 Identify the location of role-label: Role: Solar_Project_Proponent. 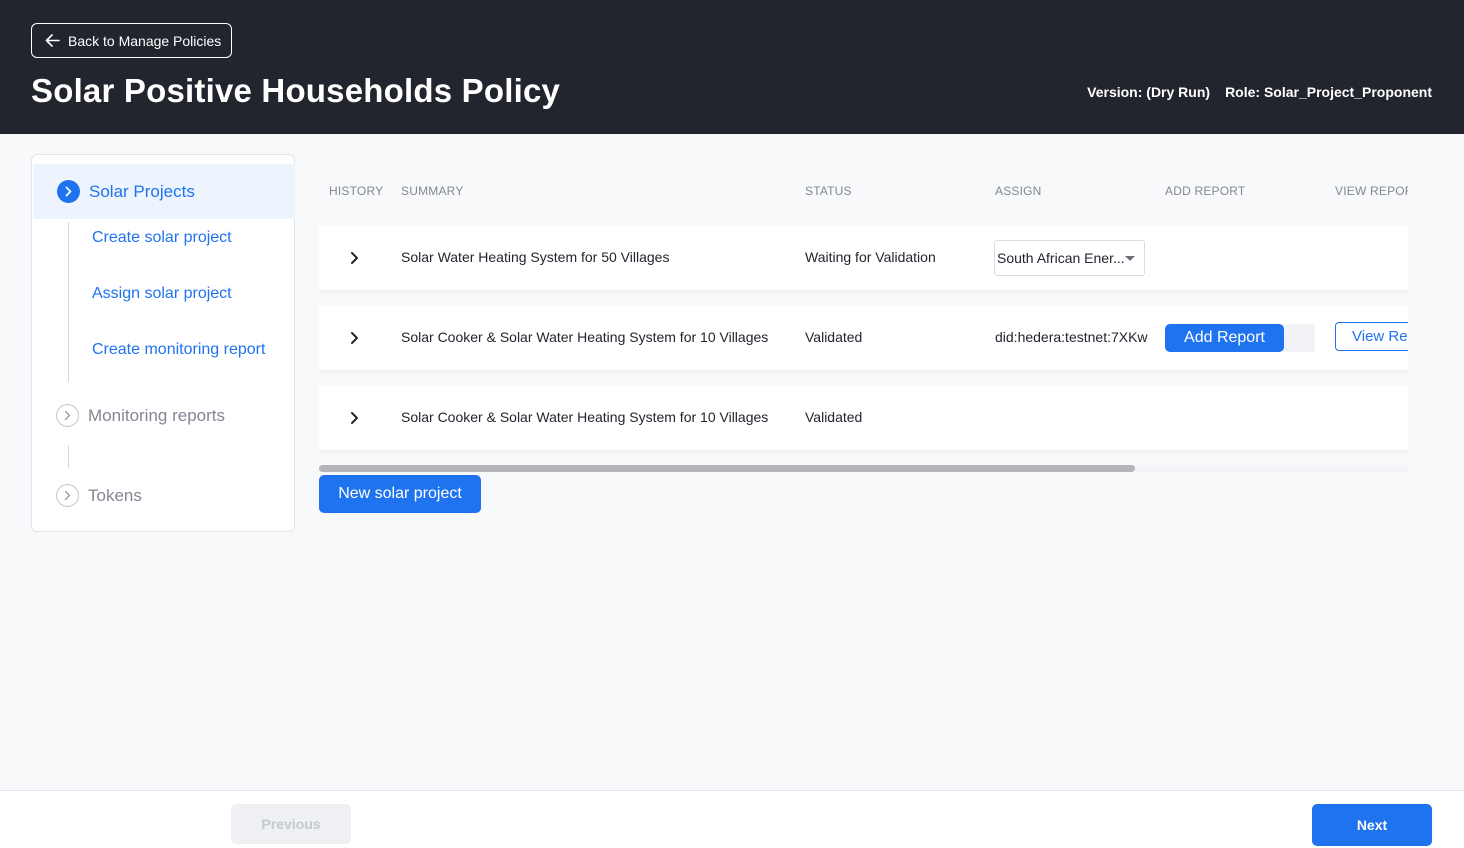
(1328, 92).